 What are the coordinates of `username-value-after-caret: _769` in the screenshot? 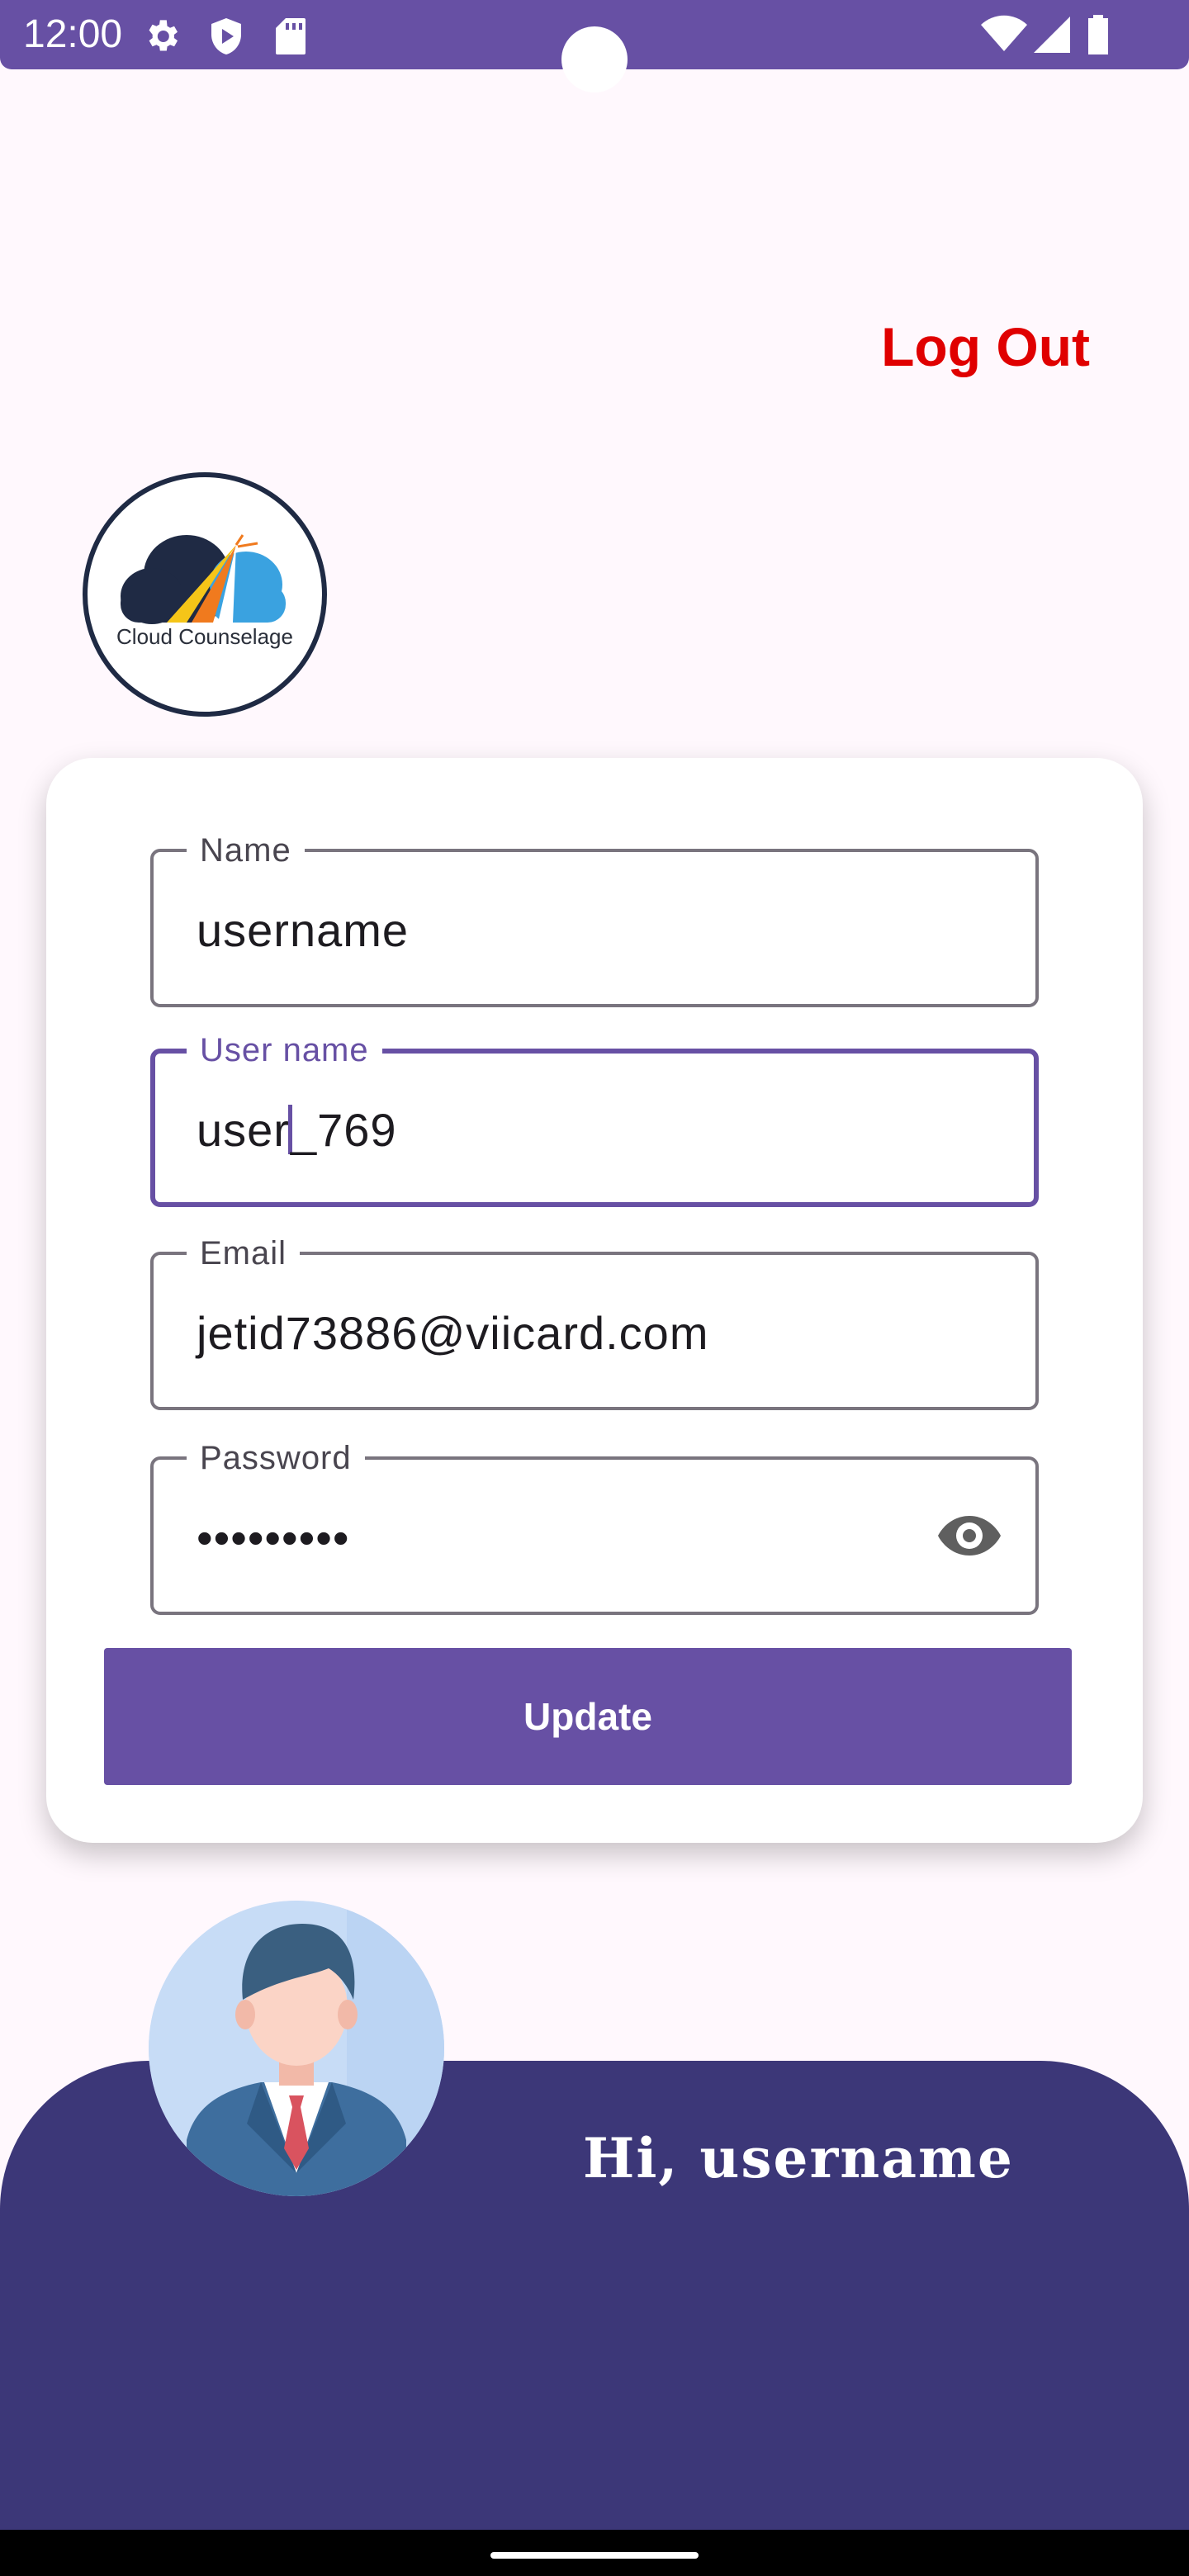 It's located at (343, 1130).